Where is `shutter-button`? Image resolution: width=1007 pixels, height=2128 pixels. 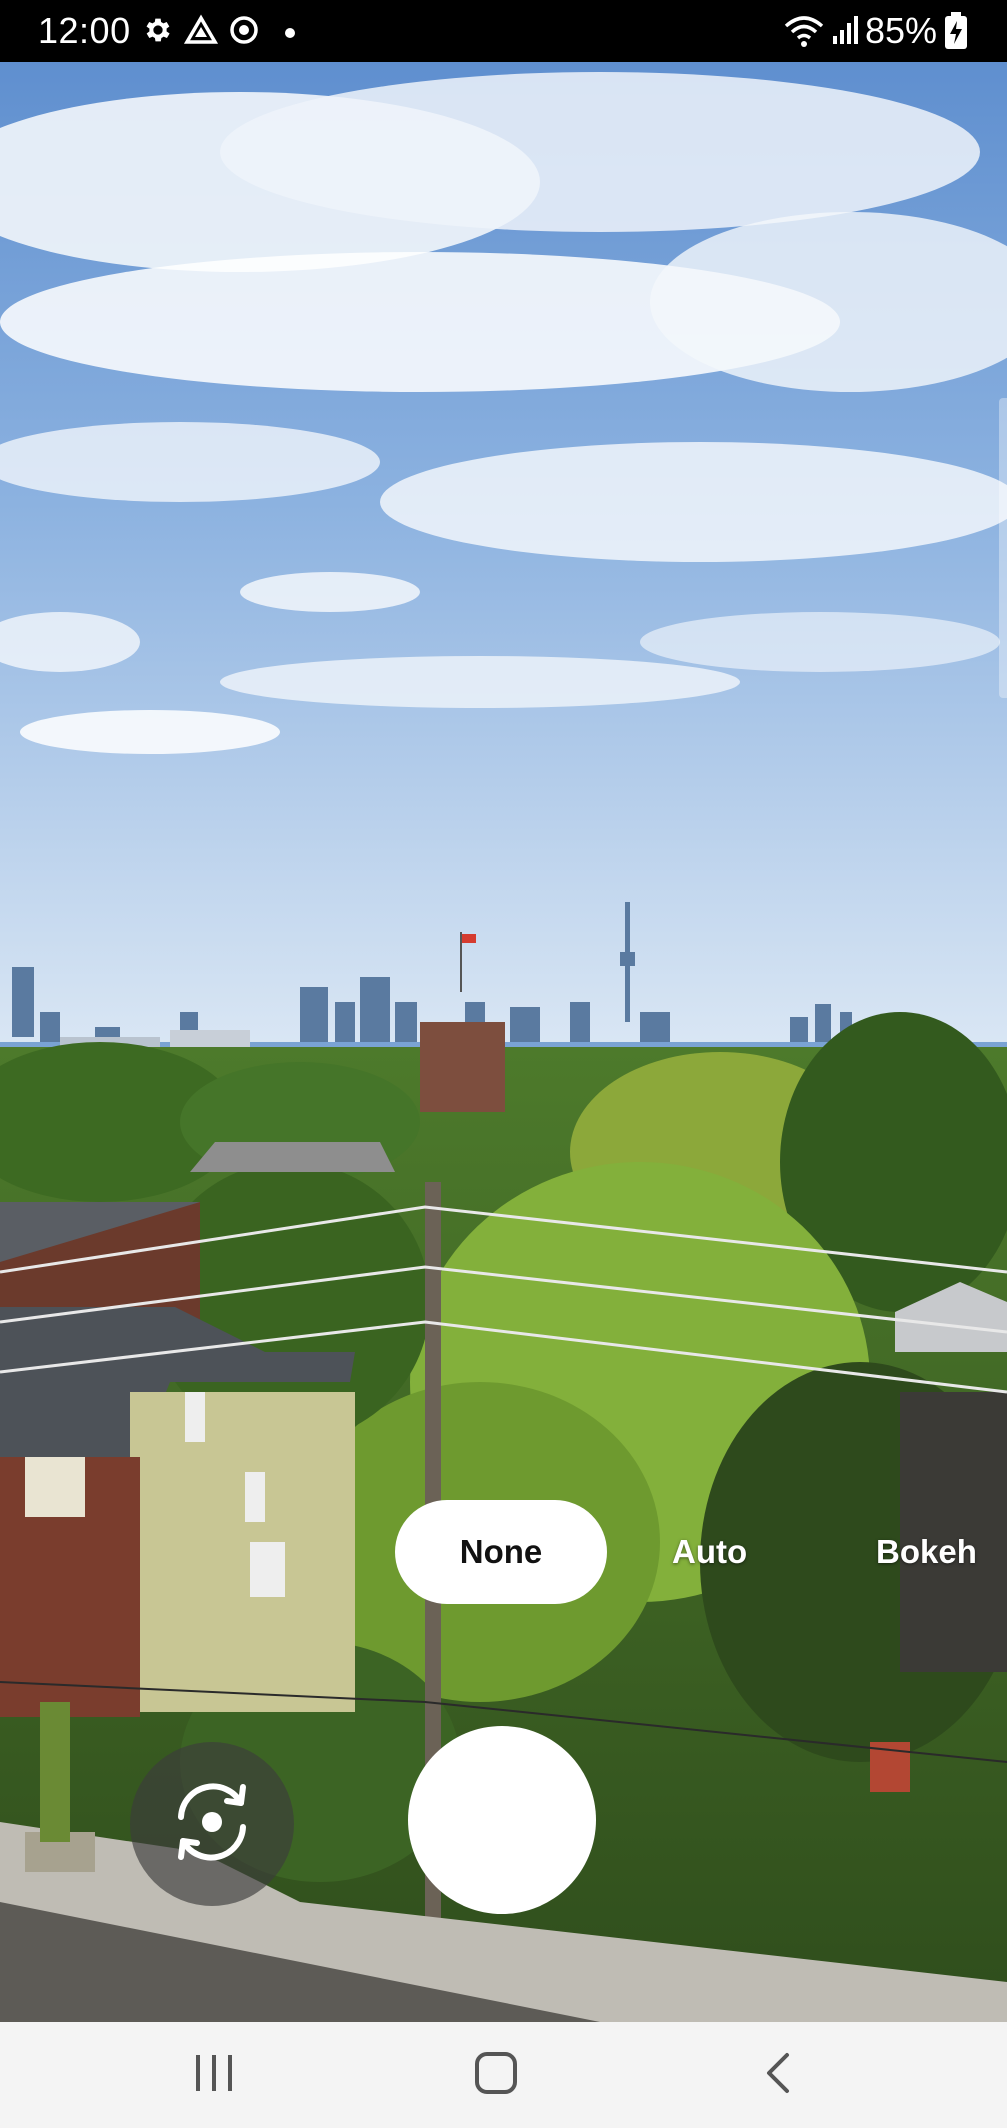 shutter-button is located at coordinates (502, 1820).